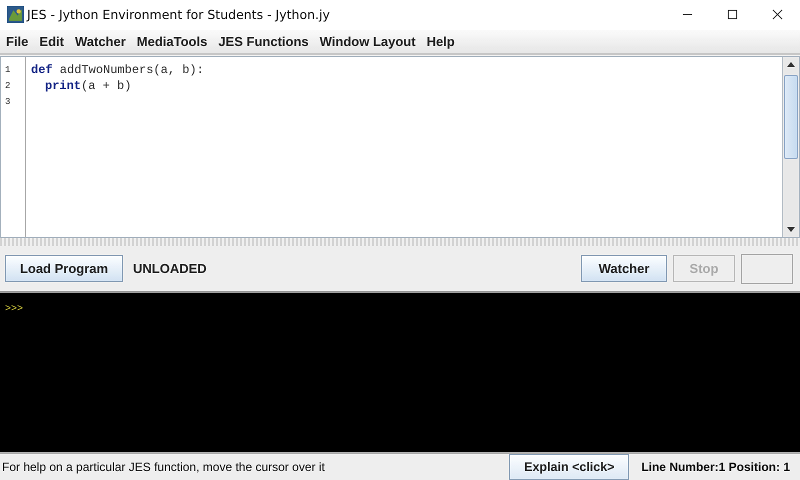 Image resolution: width=800 pixels, height=480 pixels. Describe the element at coordinates (791, 65) in the screenshot. I see `up-arrow-icon` at that location.